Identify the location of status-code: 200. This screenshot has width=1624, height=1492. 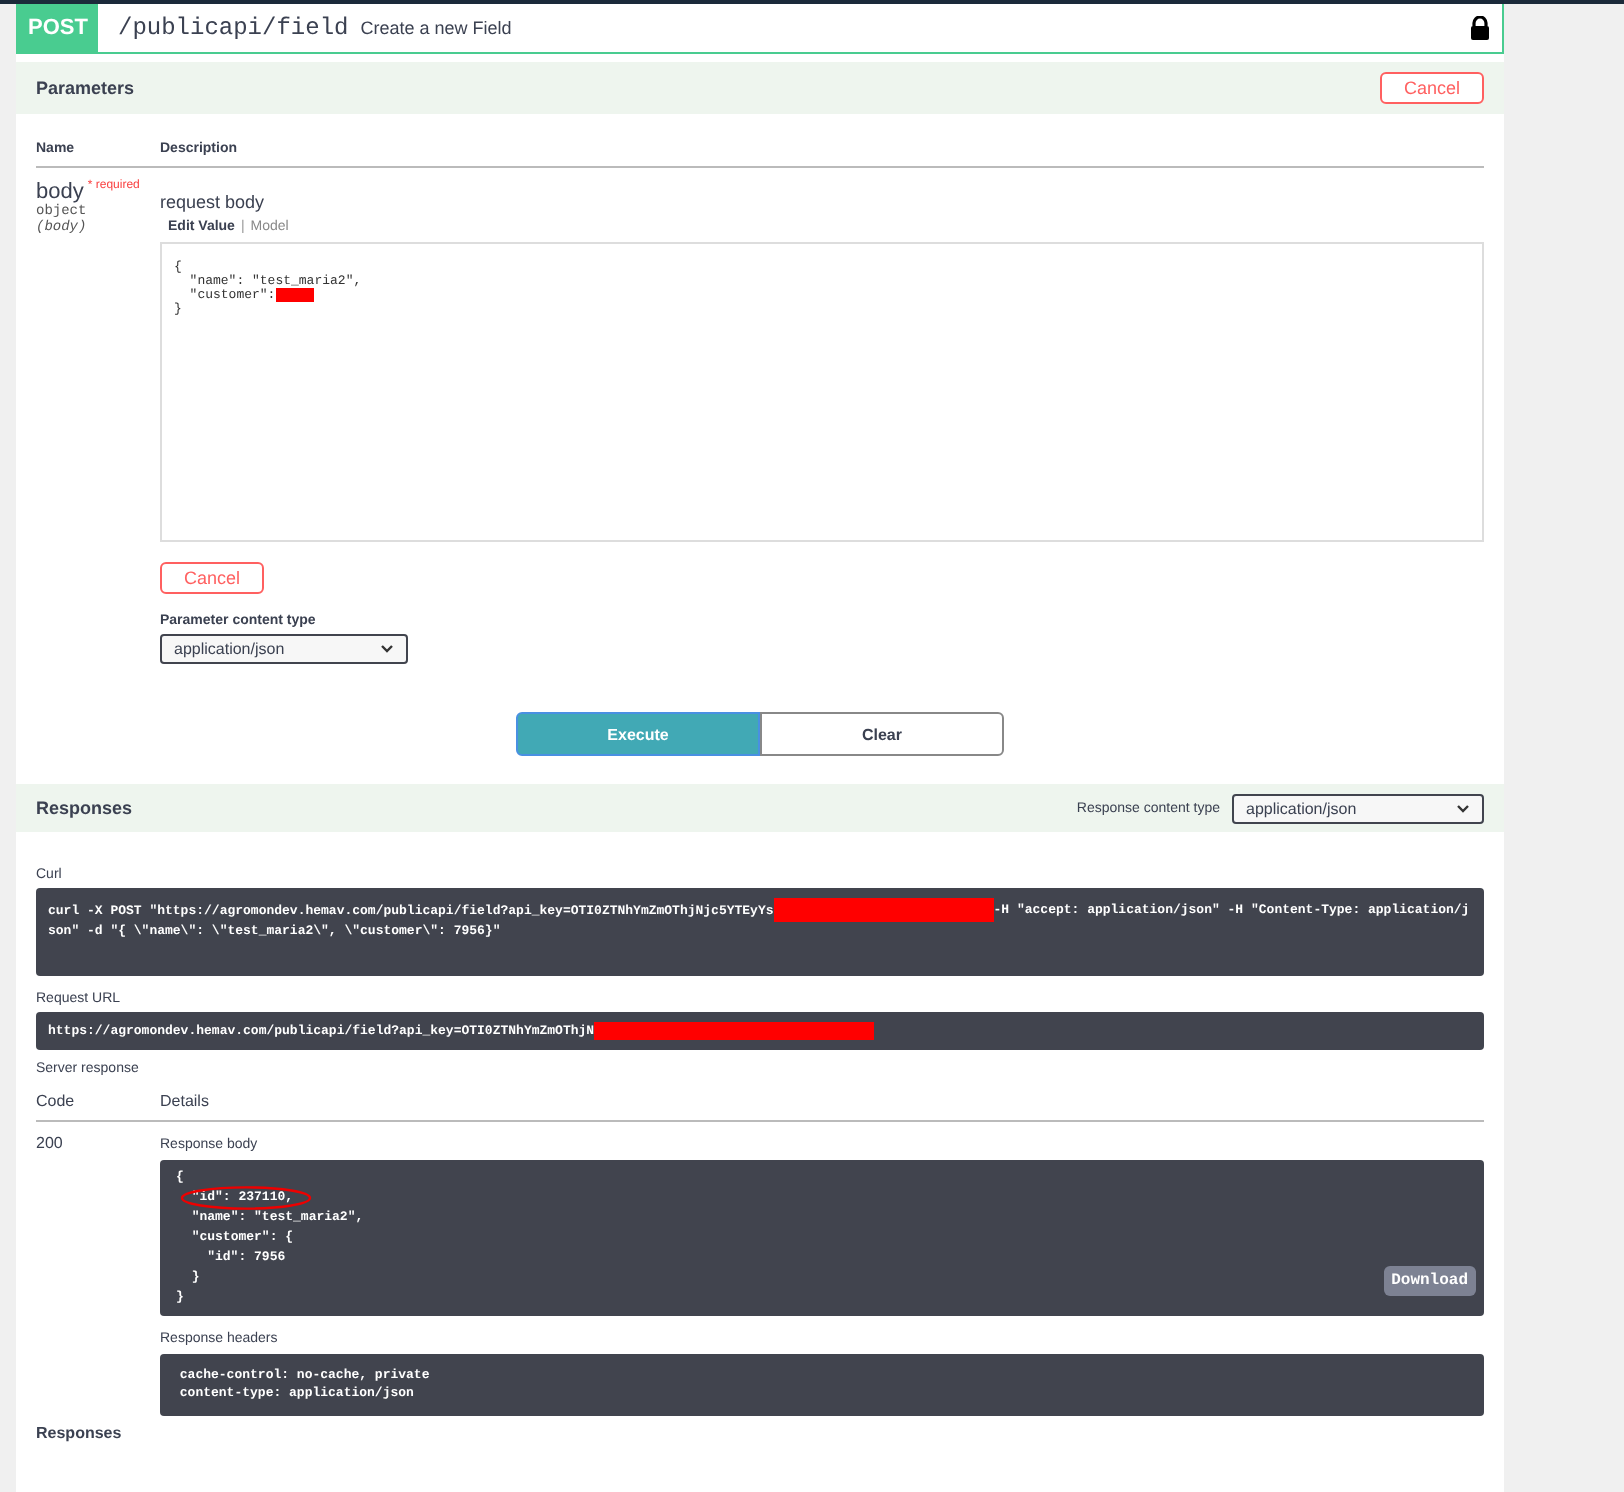
(50, 1145).